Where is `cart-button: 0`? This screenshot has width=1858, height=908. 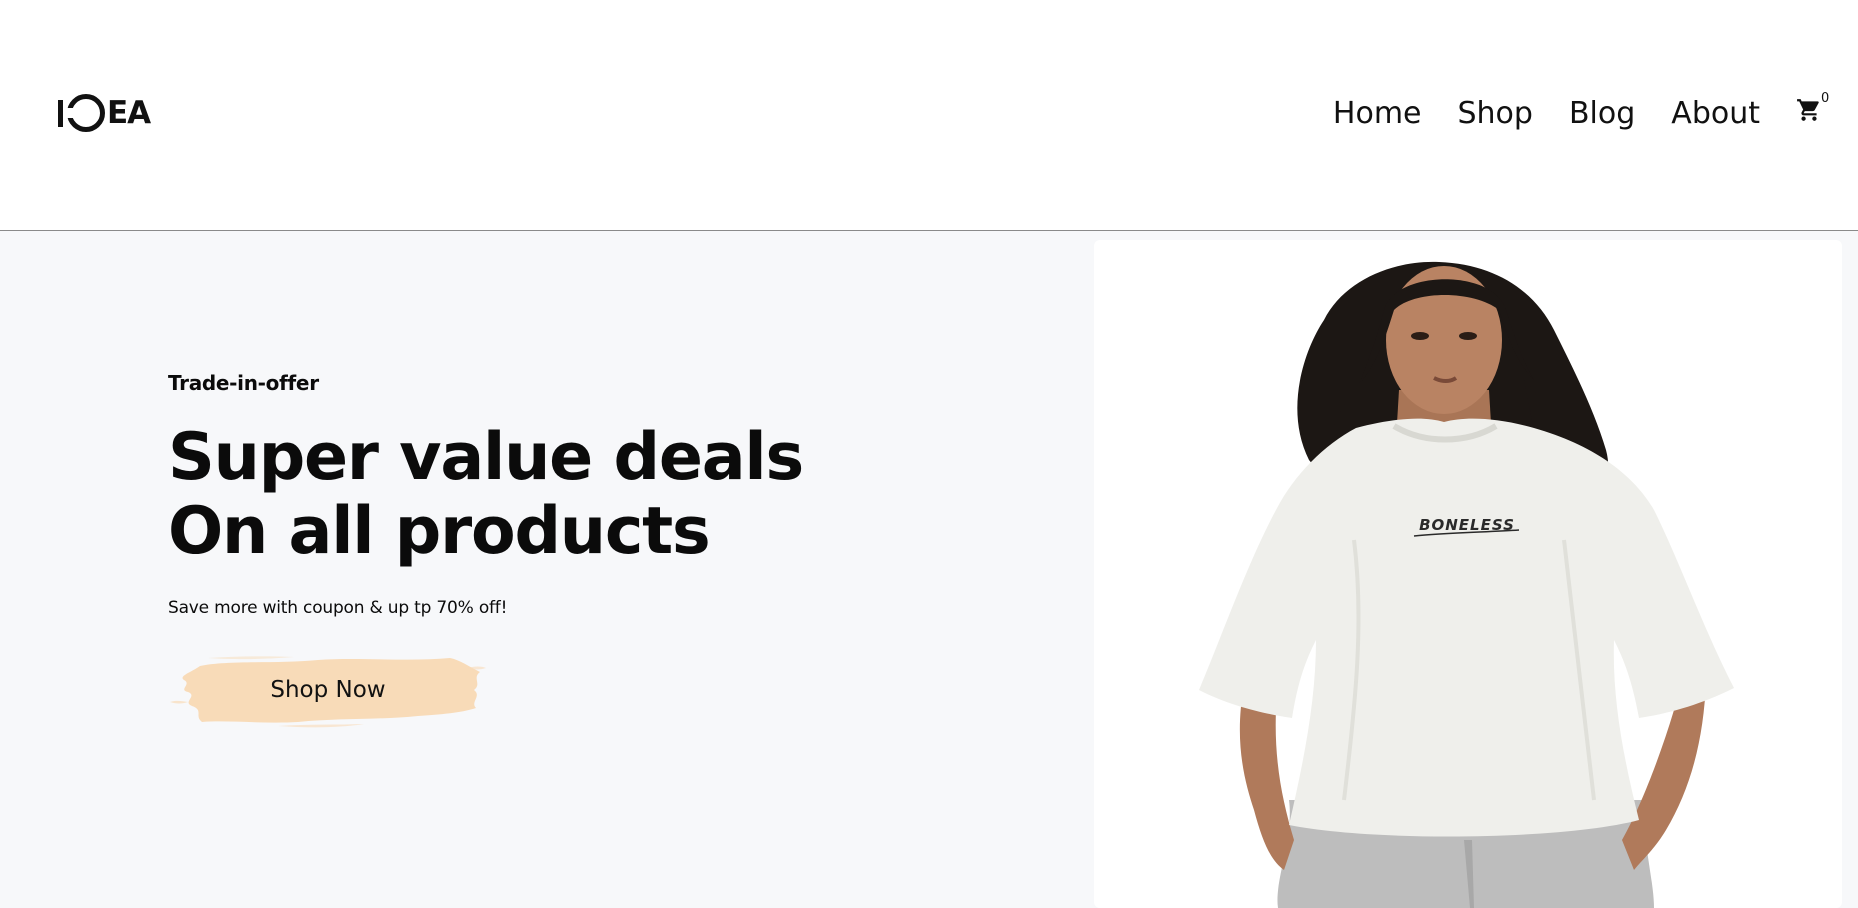 cart-button: 0 is located at coordinates (1812, 107).